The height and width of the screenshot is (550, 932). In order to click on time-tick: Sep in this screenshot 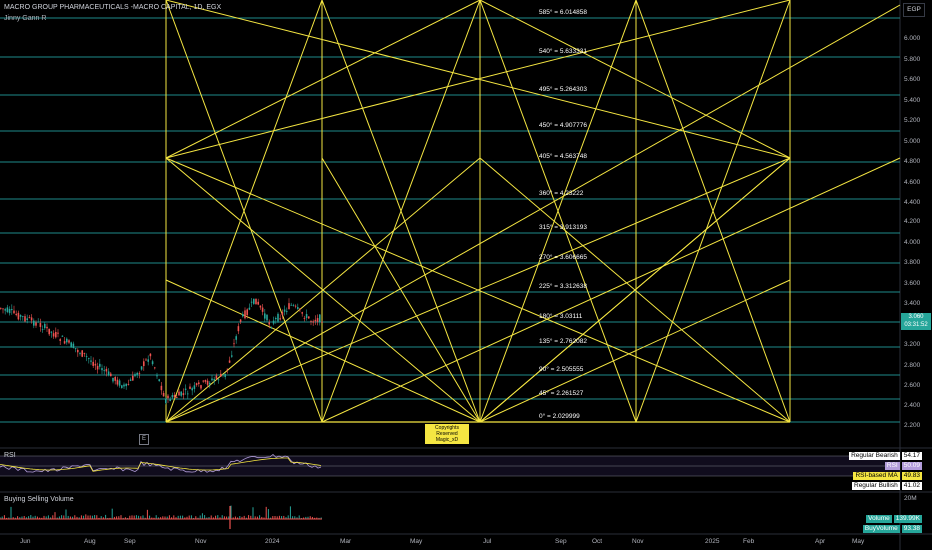, I will do `click(130, 541)`.